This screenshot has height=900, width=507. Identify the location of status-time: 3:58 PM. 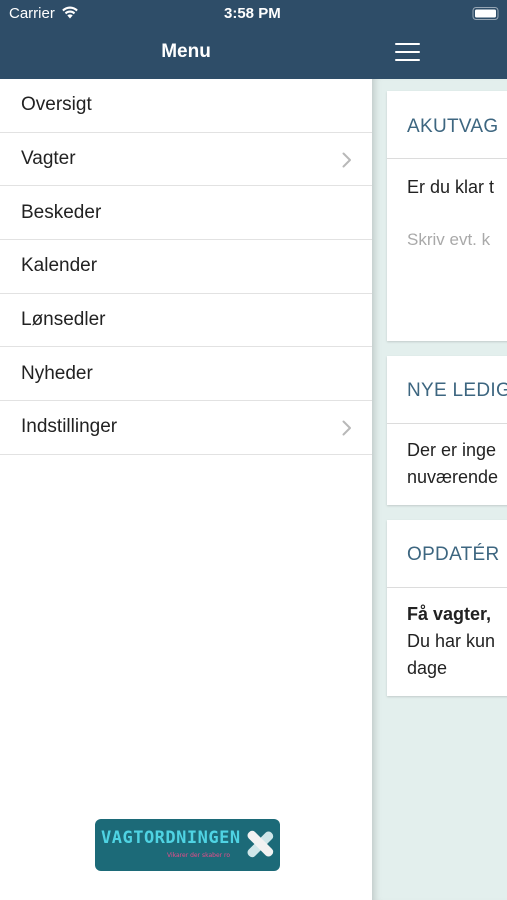
(252, 13).